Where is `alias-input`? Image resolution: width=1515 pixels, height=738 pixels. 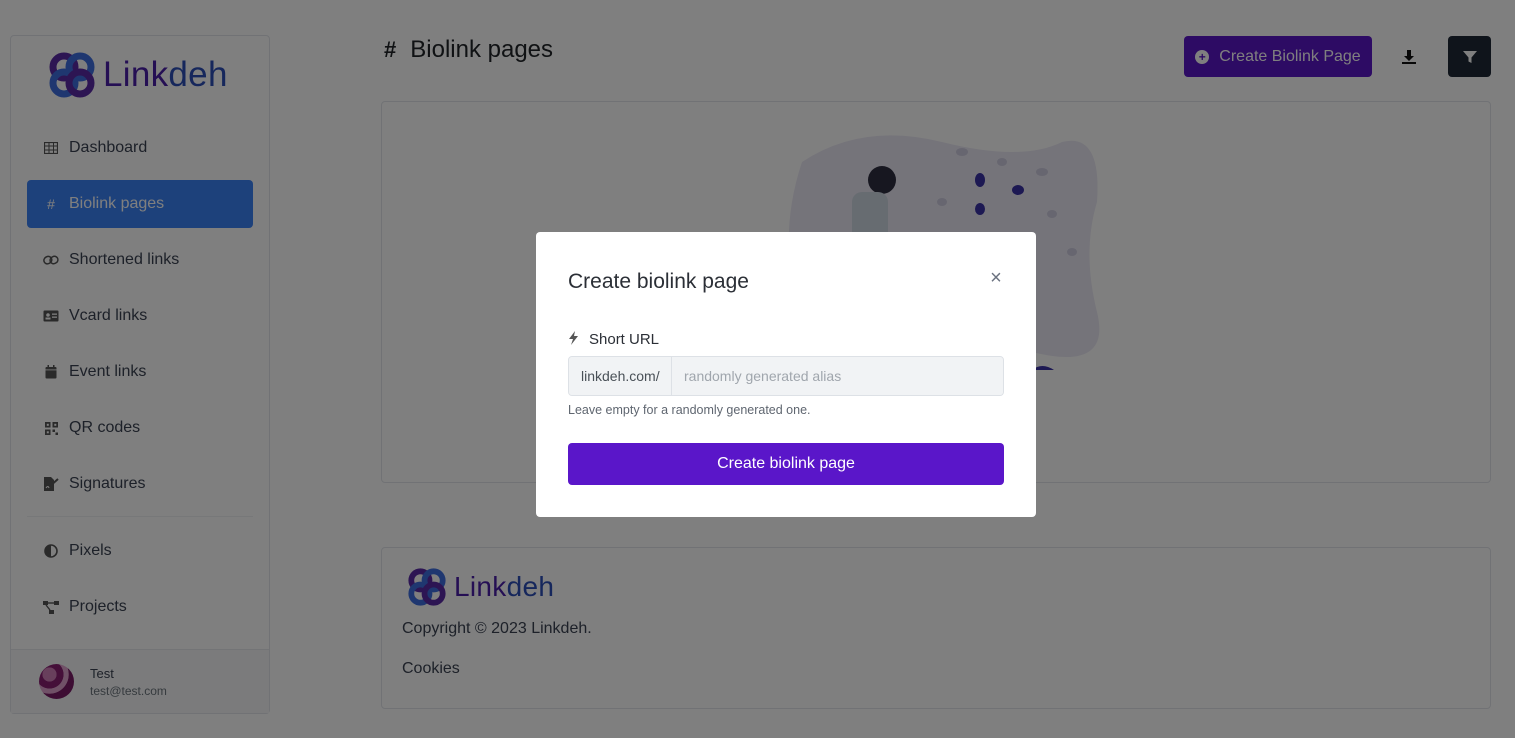 alias-input is located at coordinates (837, 376).